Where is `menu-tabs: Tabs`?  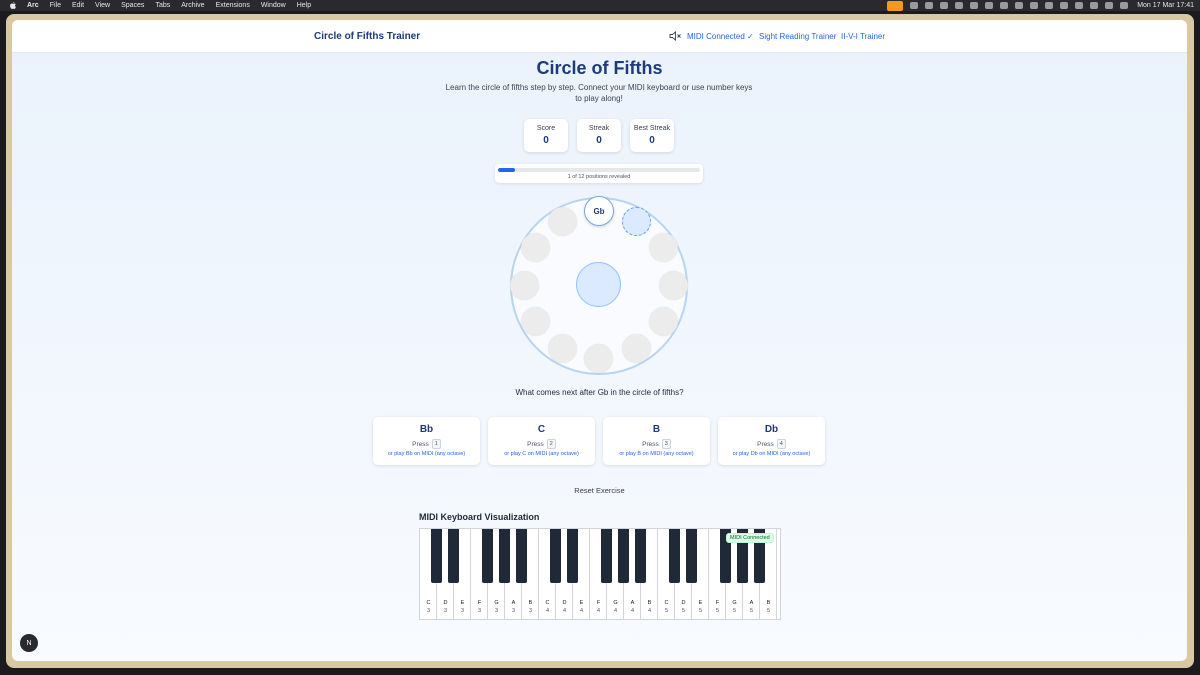 menu-tabs: Tabs is located at coordinates (162, 5).